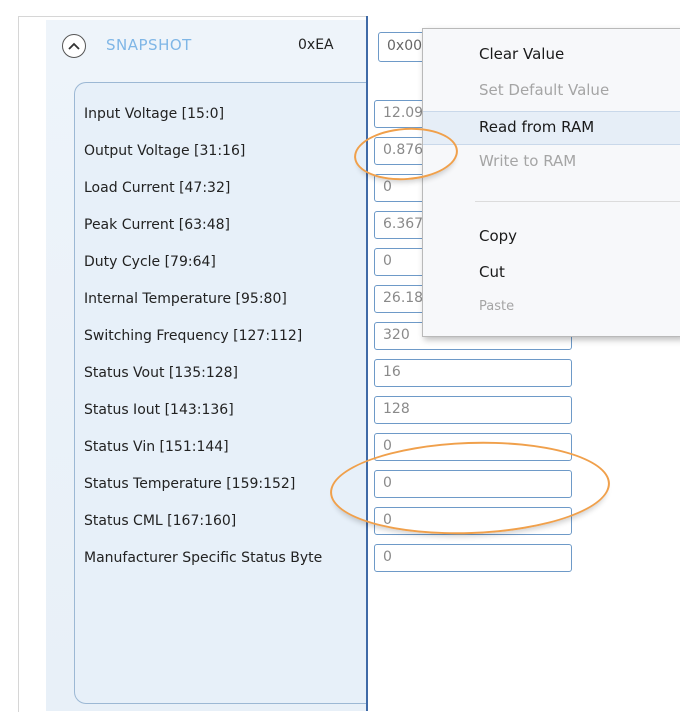 This screenshot has width=680, height=712. I want to click on field-label-load-current: Load Current [47:32], so click(157, 188).